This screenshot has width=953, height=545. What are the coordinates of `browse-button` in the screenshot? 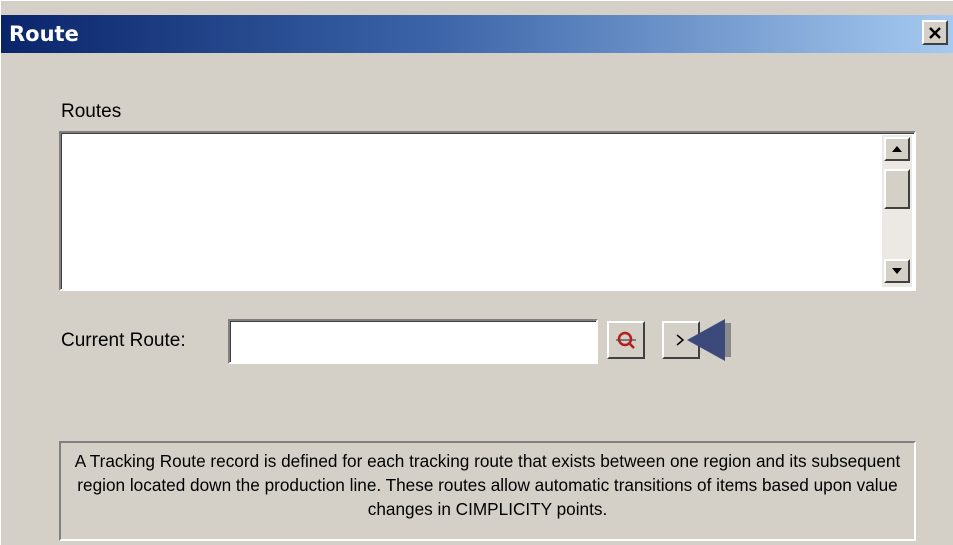 It's located at (626, 340).